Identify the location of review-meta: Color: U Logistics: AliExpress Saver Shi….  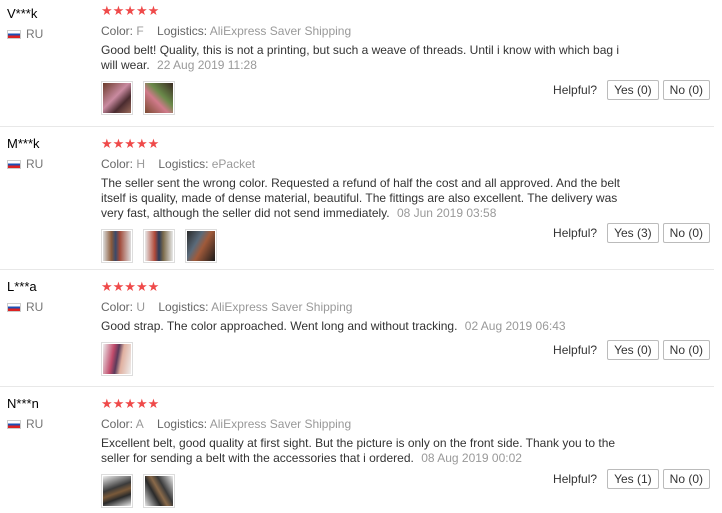
(366, 307).